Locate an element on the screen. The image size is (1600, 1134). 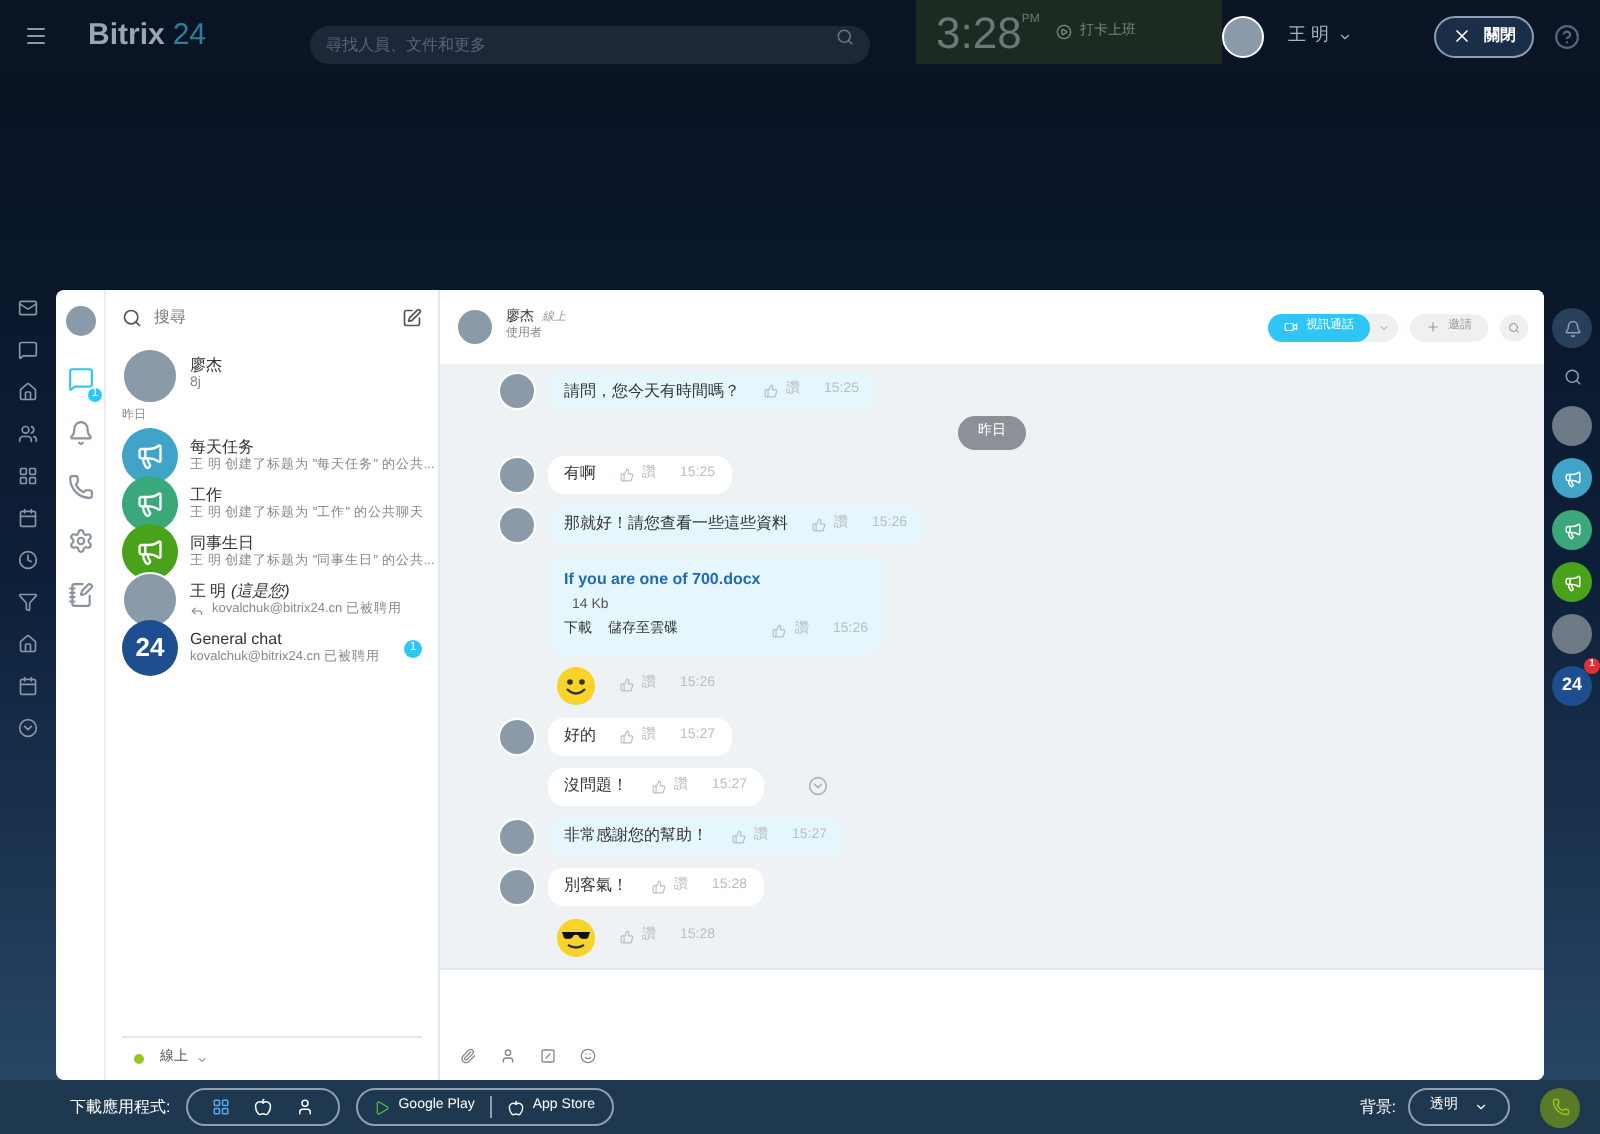
chat-name: General chat is located at coordinates (237, 639).